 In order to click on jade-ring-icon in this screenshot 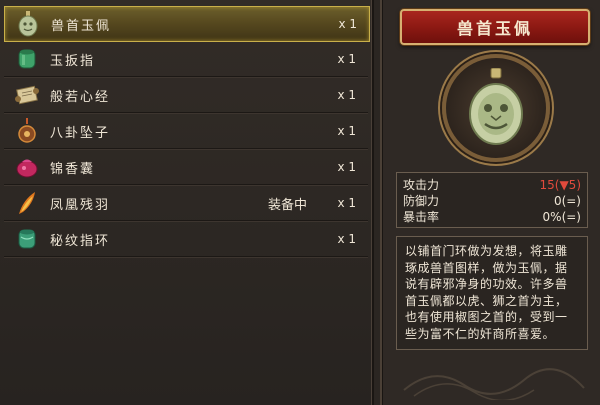, I will do `click(27, 239)`.